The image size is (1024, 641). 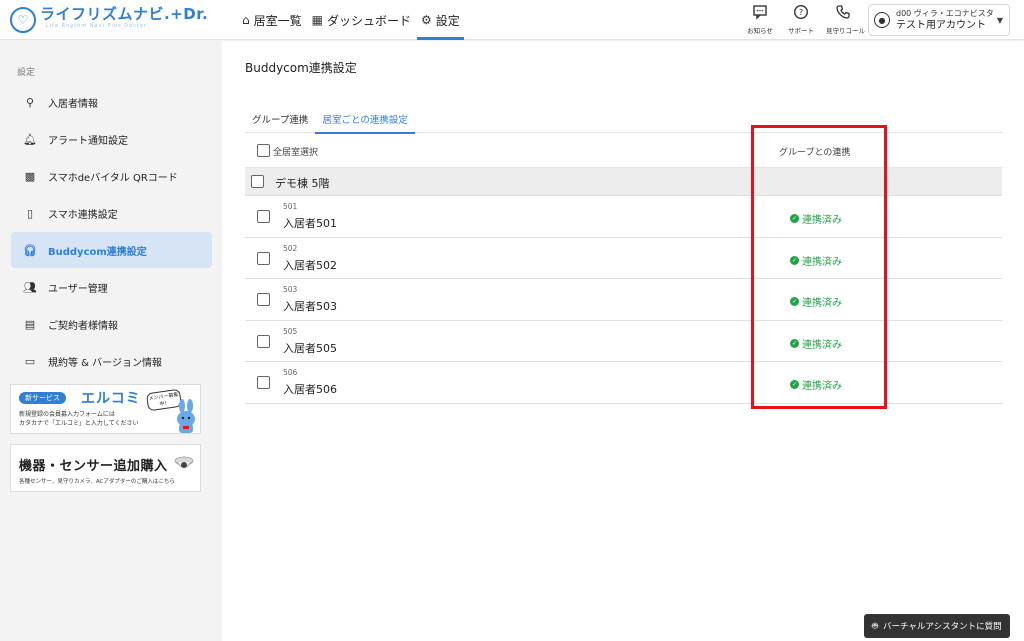 I want to click on notifications-button: お知らせ, so click(x=760, y=19).